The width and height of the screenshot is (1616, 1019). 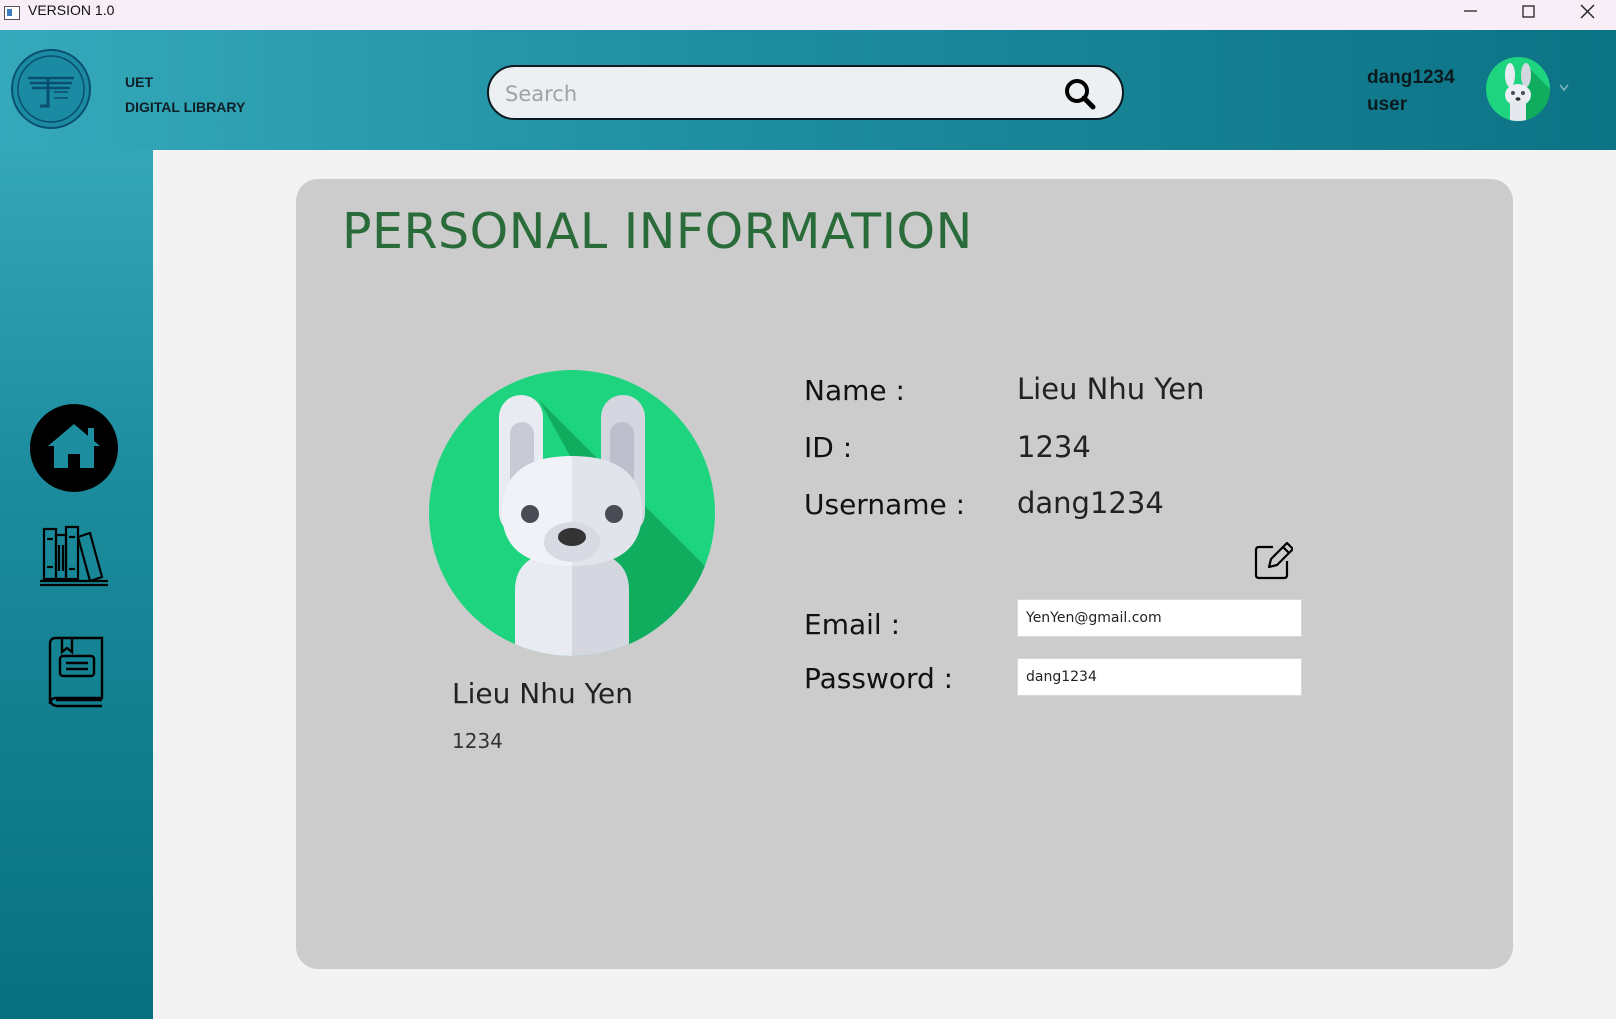 I want to click on close-icon, so click(x=1587, y=11).